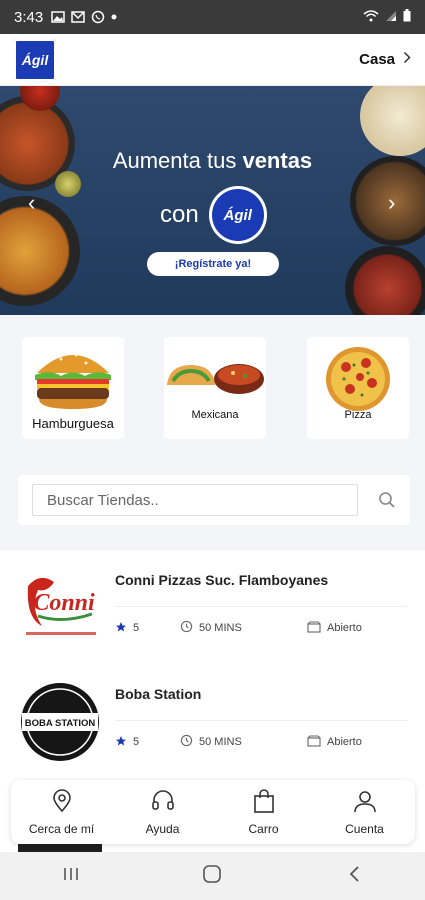 The image size is (425, 900). I want to click on category-label: Mexicana, so click(215, 415).